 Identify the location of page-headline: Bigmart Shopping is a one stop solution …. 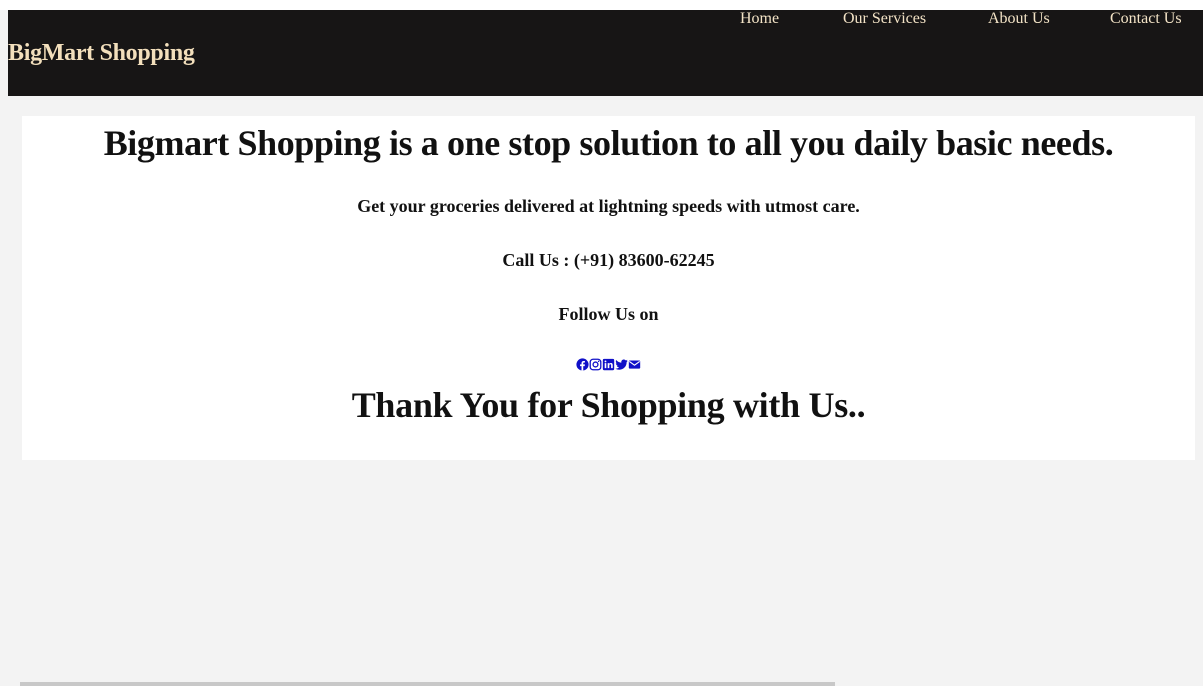
(608, 143).